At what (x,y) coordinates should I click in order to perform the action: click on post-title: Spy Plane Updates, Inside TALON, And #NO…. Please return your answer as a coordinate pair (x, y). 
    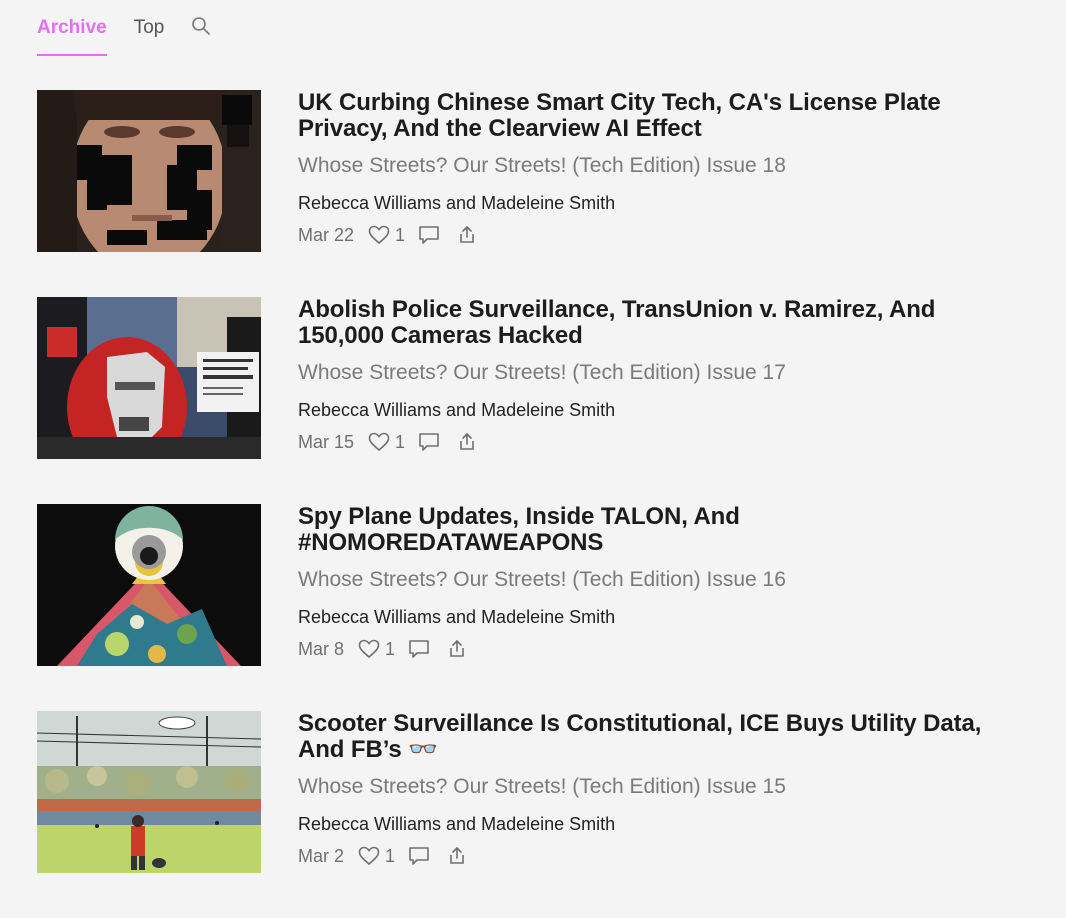
    Looking at the image, I should click on (648, 530).